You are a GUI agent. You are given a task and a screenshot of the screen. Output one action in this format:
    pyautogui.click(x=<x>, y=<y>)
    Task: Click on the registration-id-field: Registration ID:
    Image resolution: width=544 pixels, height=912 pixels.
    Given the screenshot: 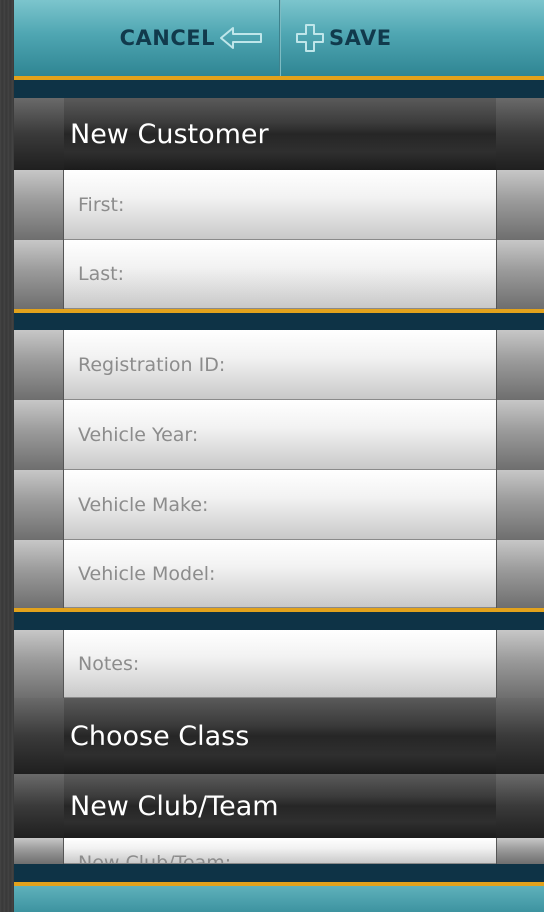 What is the action you would take?
    pyautogui.click(x=279, y=365)
    